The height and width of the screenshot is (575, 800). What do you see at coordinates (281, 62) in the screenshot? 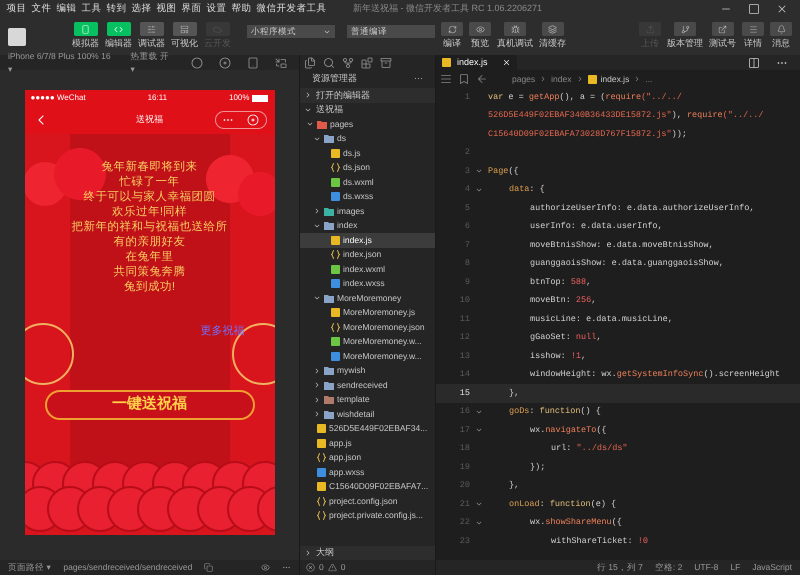
I see `window-icon` at bounding box center [281, 62].